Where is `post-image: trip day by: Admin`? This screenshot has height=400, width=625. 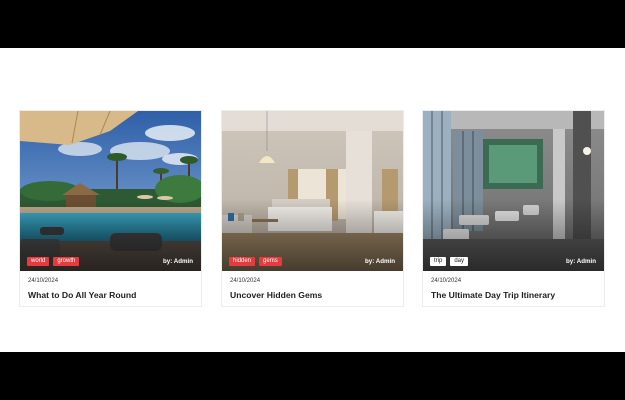 post-image: trip day by: Admin is located at coordinates (513, 191).